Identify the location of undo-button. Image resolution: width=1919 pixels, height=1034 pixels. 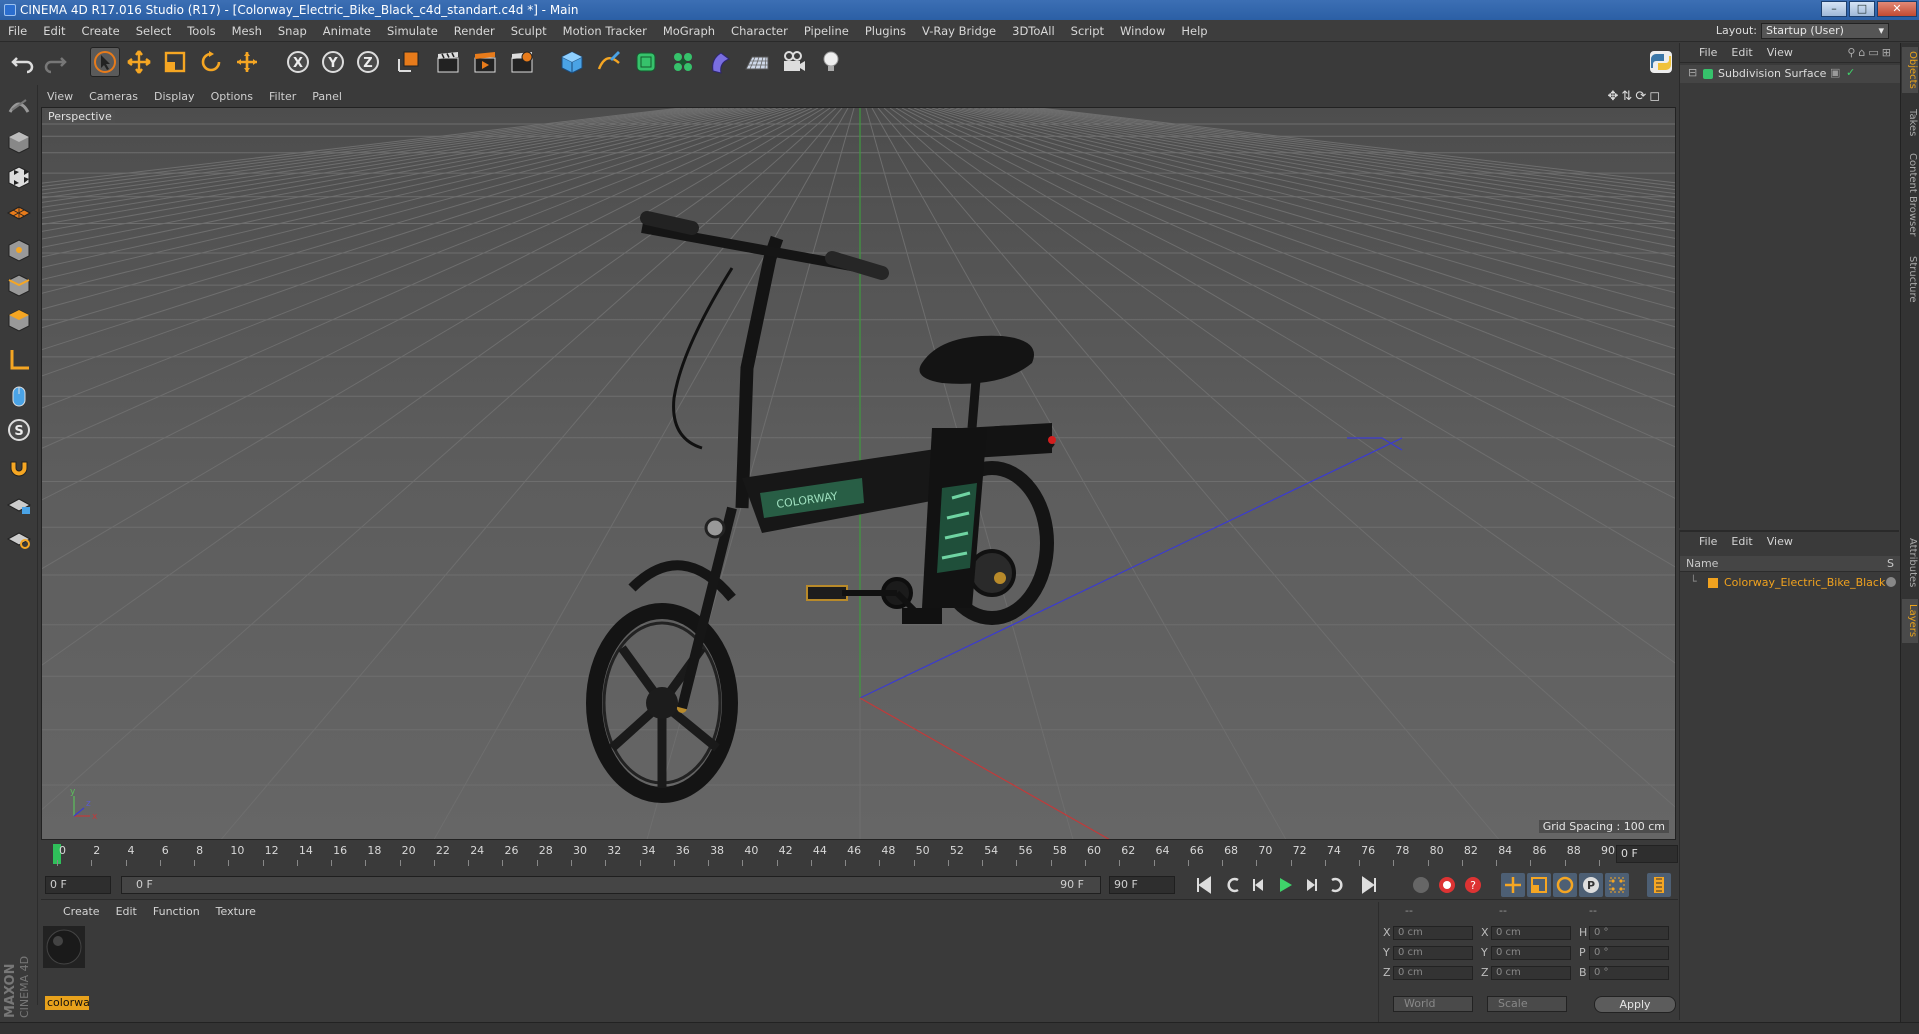
(23, 62).